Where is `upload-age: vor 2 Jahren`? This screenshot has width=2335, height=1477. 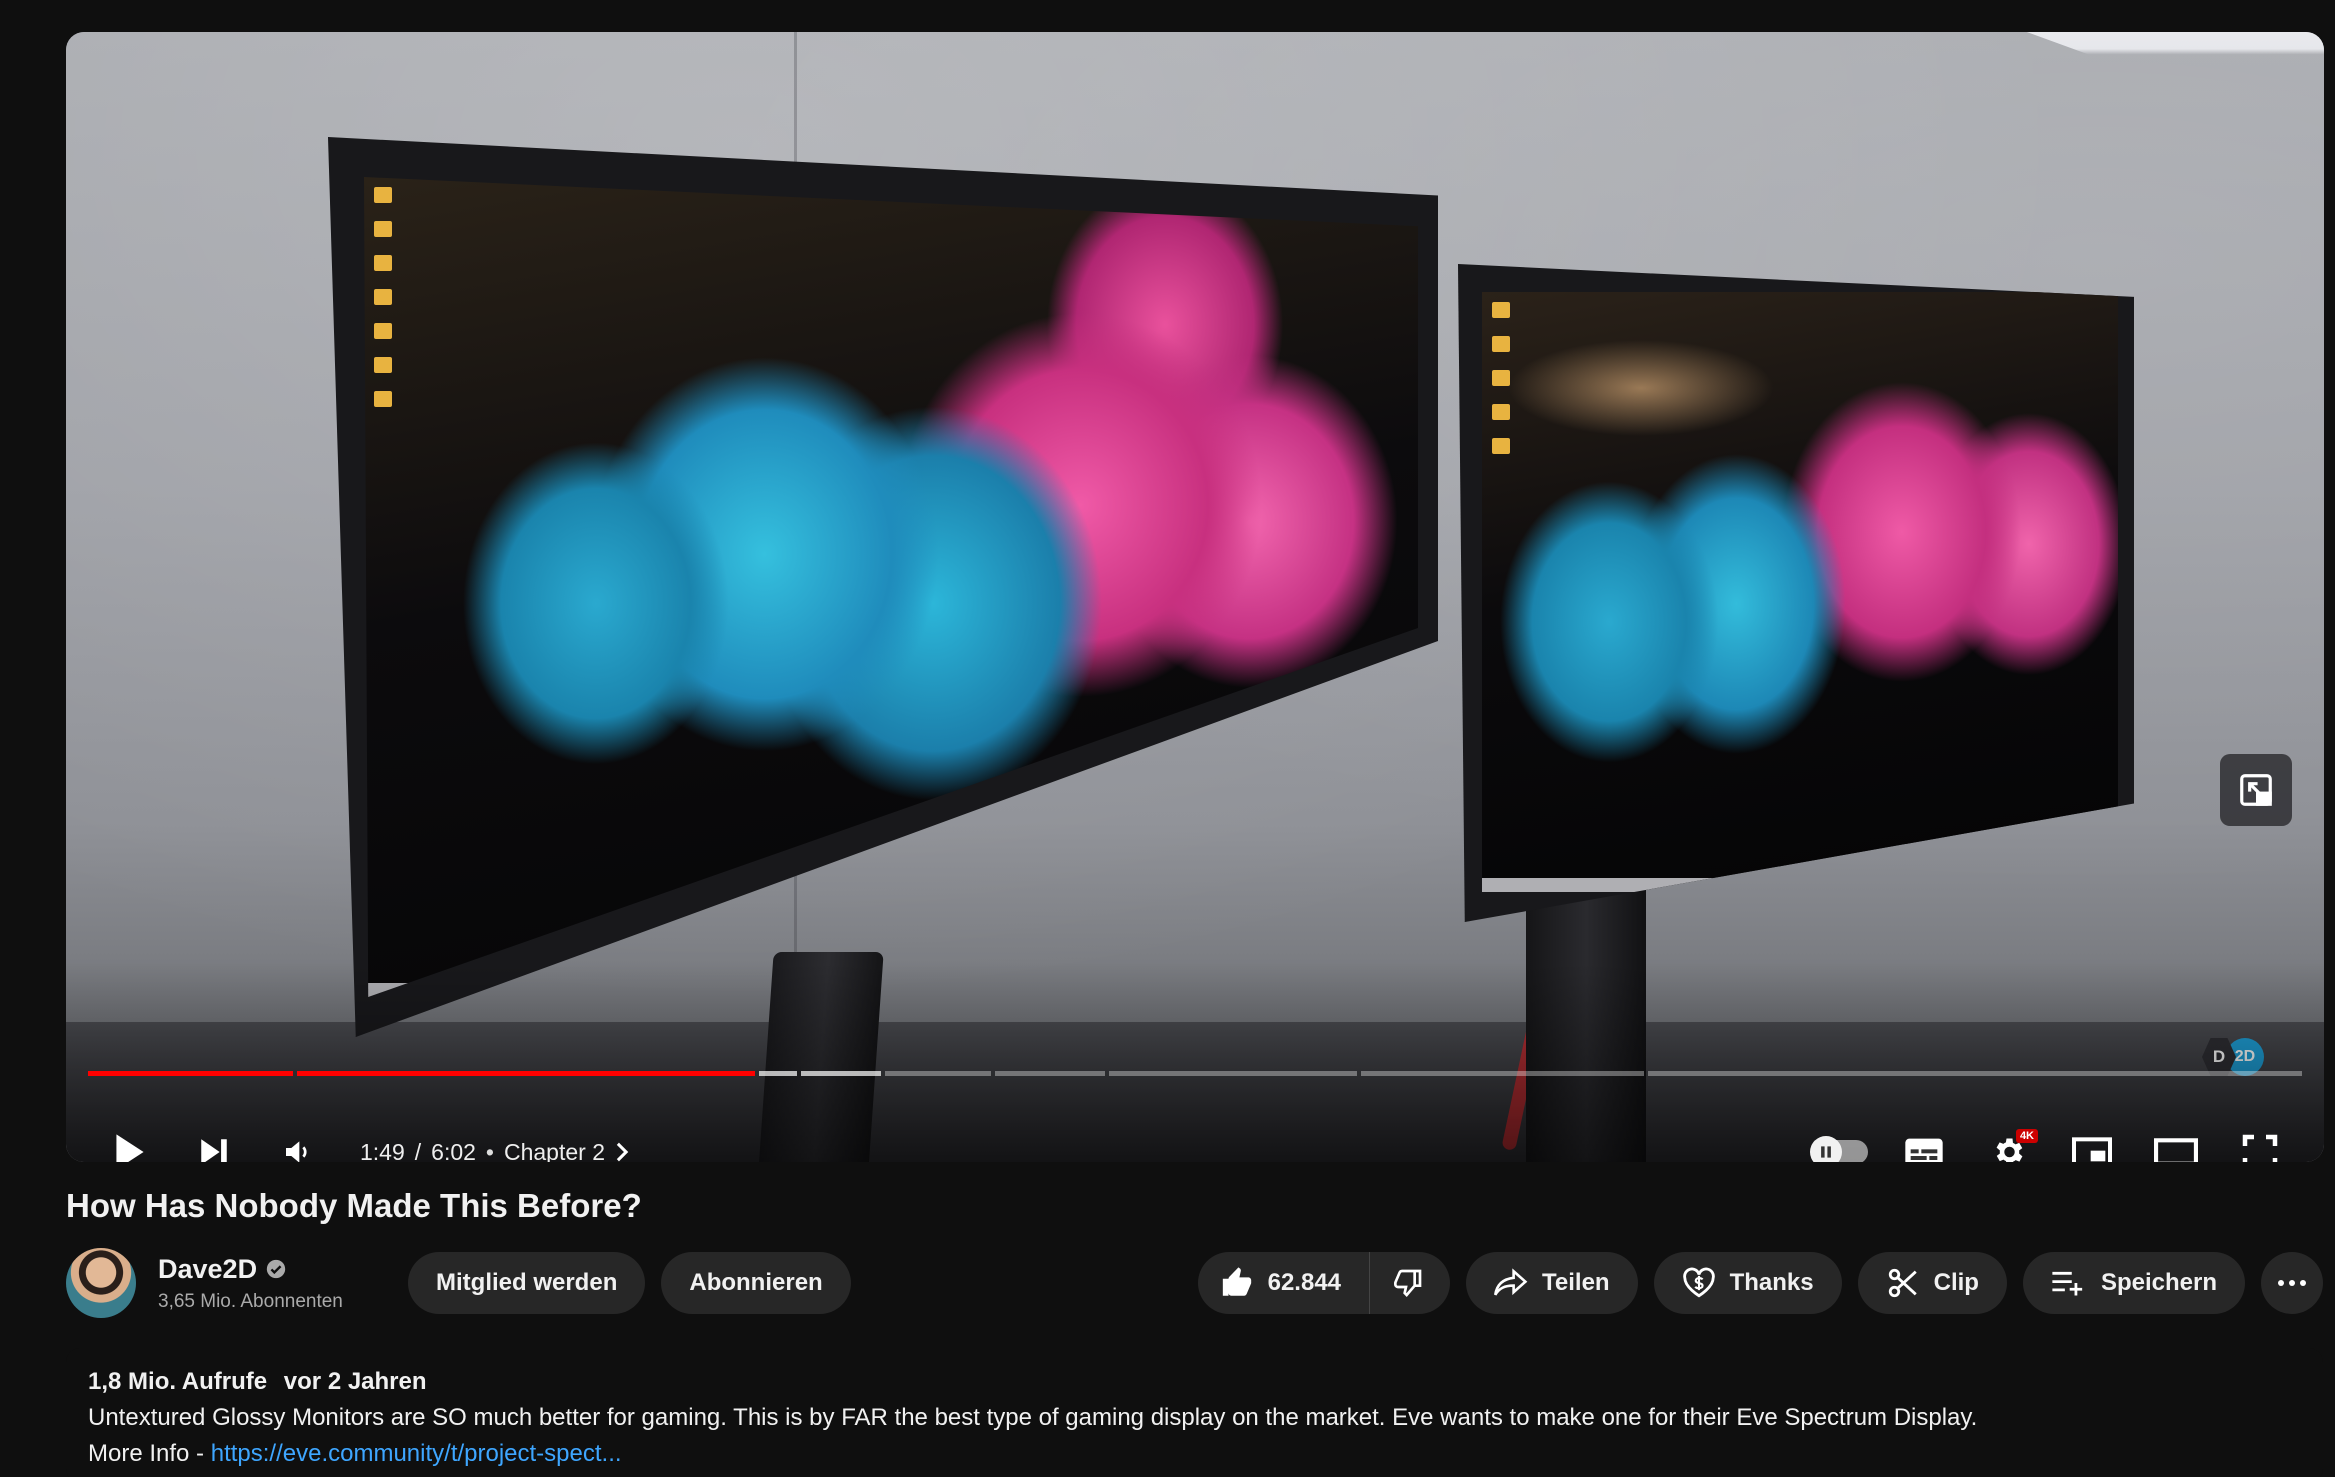
upload-age: vor 2 Jahren is located at coordinates (355, 1381).